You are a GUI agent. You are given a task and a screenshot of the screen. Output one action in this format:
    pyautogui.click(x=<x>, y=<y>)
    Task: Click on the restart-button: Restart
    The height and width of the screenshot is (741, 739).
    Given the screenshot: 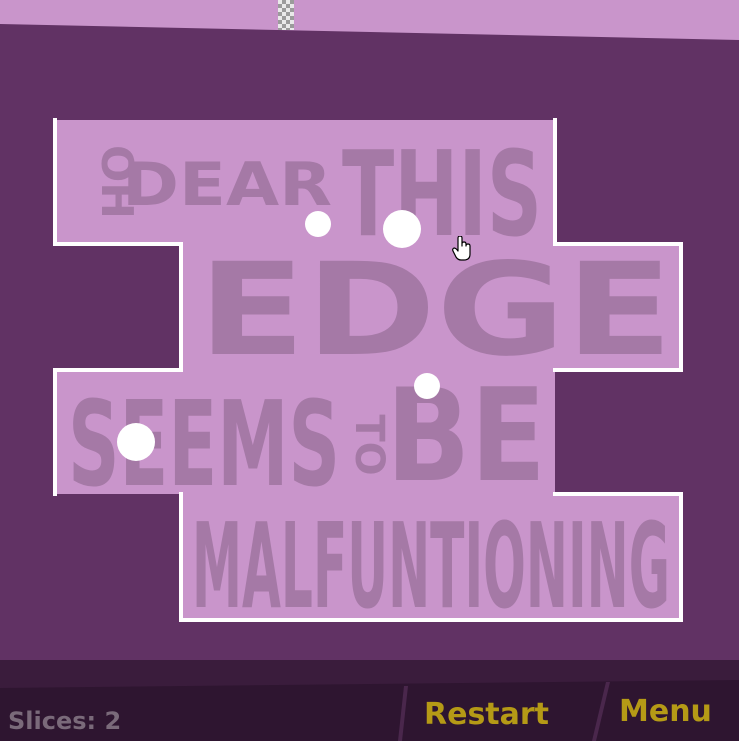 What is the action you would take?
    pyautogui.click(x=486, y=714)
    